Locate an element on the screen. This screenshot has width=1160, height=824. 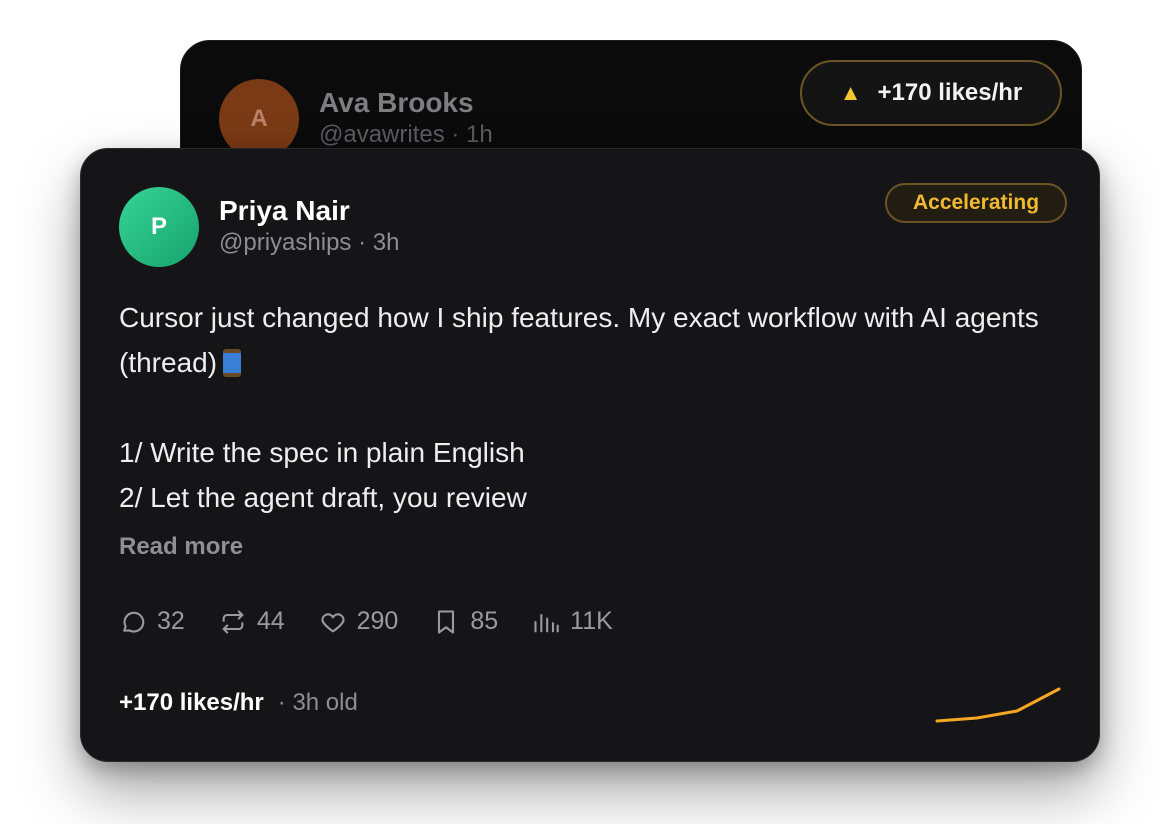
velocity-sparkline is located at coordinates (998, 705).